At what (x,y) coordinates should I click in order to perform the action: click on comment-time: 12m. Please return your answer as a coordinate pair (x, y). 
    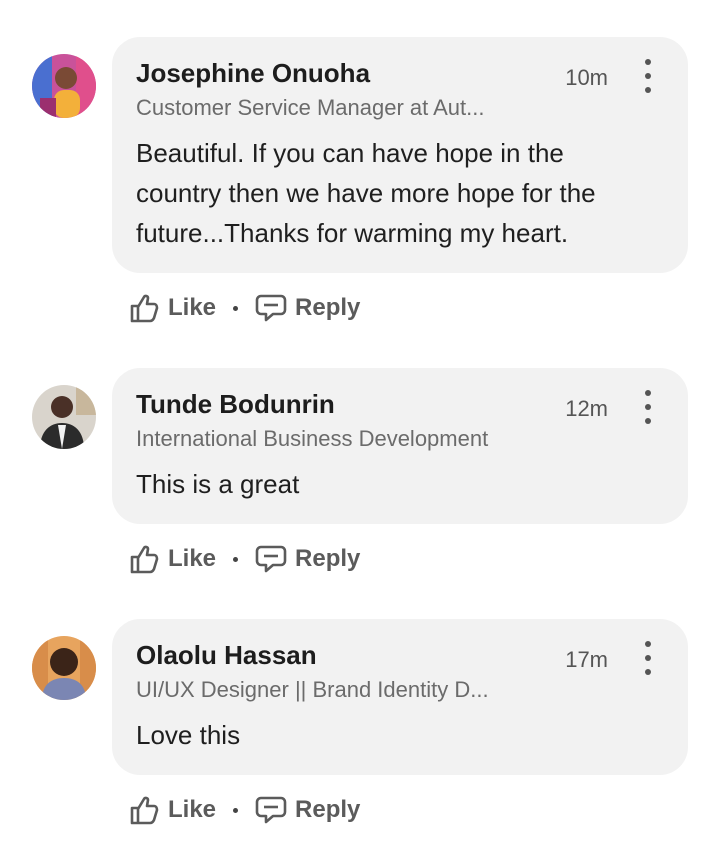
    Looking at the image, I should click on (586, 408).